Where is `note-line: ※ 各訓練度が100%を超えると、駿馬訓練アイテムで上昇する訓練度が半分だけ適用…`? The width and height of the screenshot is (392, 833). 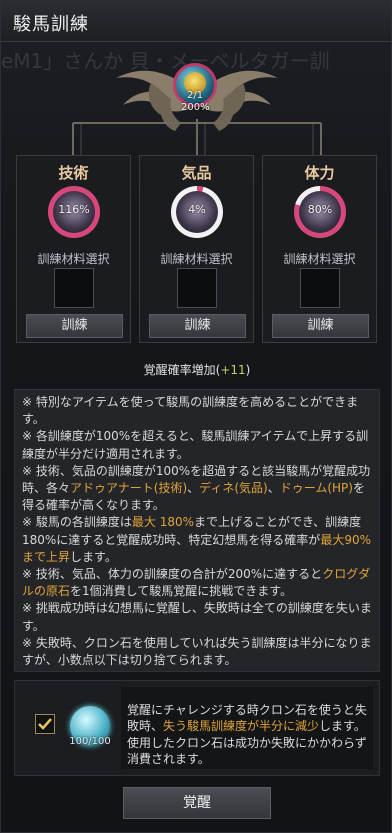 note-line: ※ 各訓練度が100%を超えると、駿馬訓練アイテムで上昇する訓練度が半分だけ適用… is located at coordinates (197, 445).